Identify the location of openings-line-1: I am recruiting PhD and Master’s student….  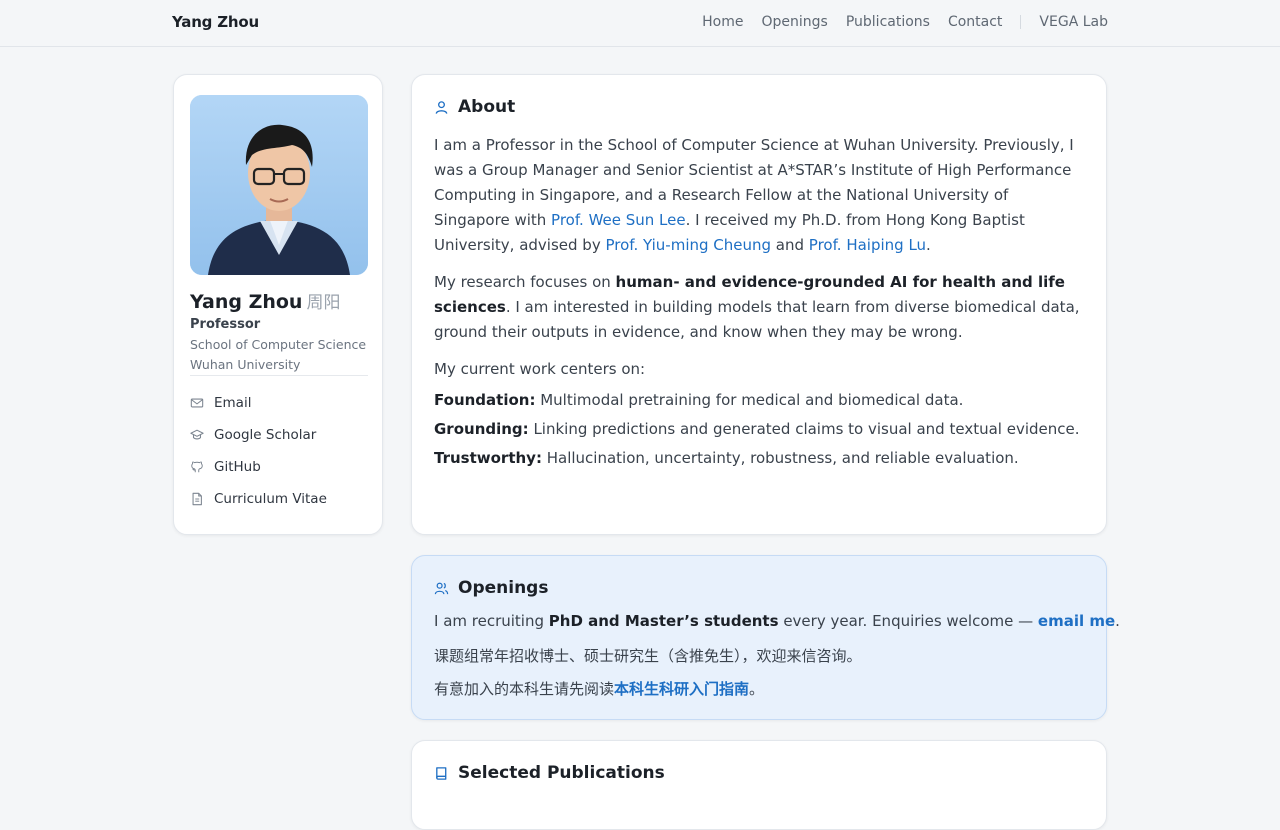
(777, 621).